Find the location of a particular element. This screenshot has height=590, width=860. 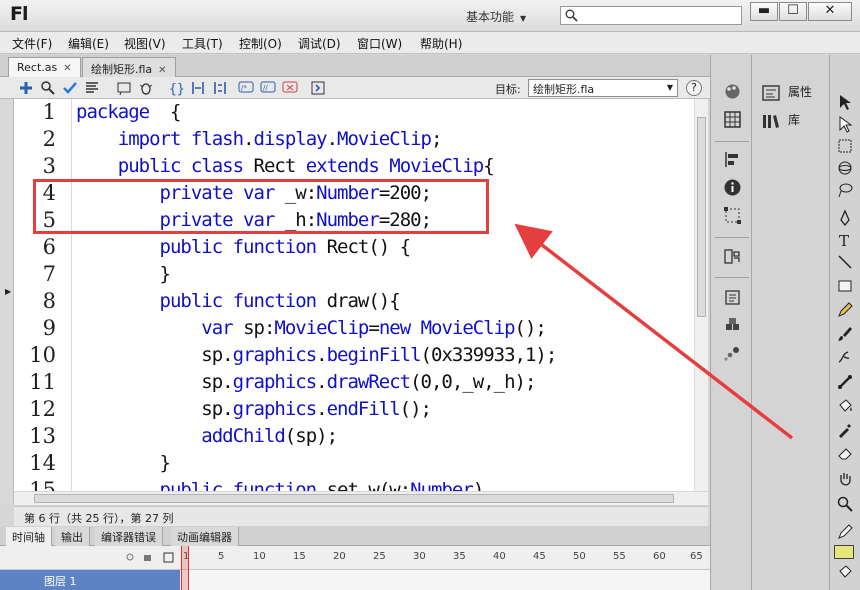

align-icon is located at coordinates (732, 159).